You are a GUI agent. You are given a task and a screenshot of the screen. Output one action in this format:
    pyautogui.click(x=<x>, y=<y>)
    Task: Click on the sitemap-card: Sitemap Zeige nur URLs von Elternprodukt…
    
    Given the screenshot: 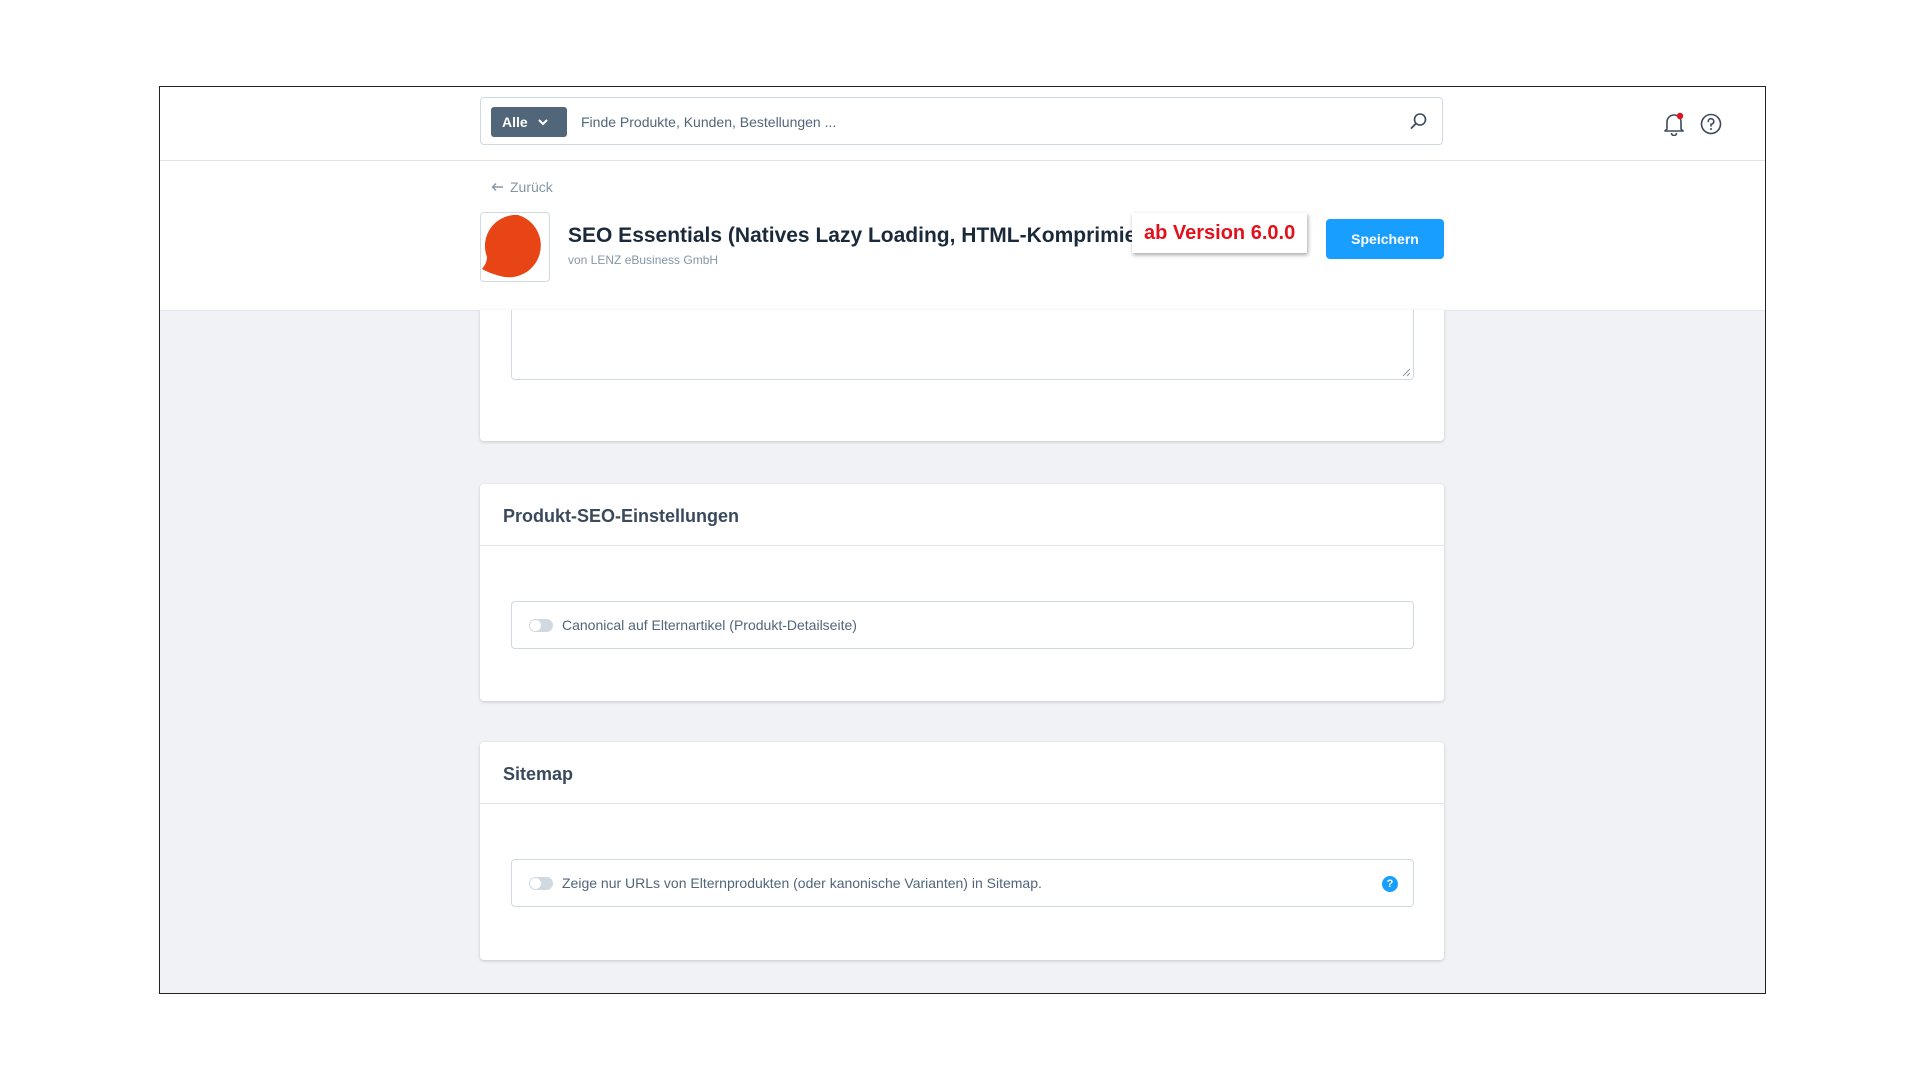 What is the action you would take?
    pyautogui.click(x=962, y=851)
    